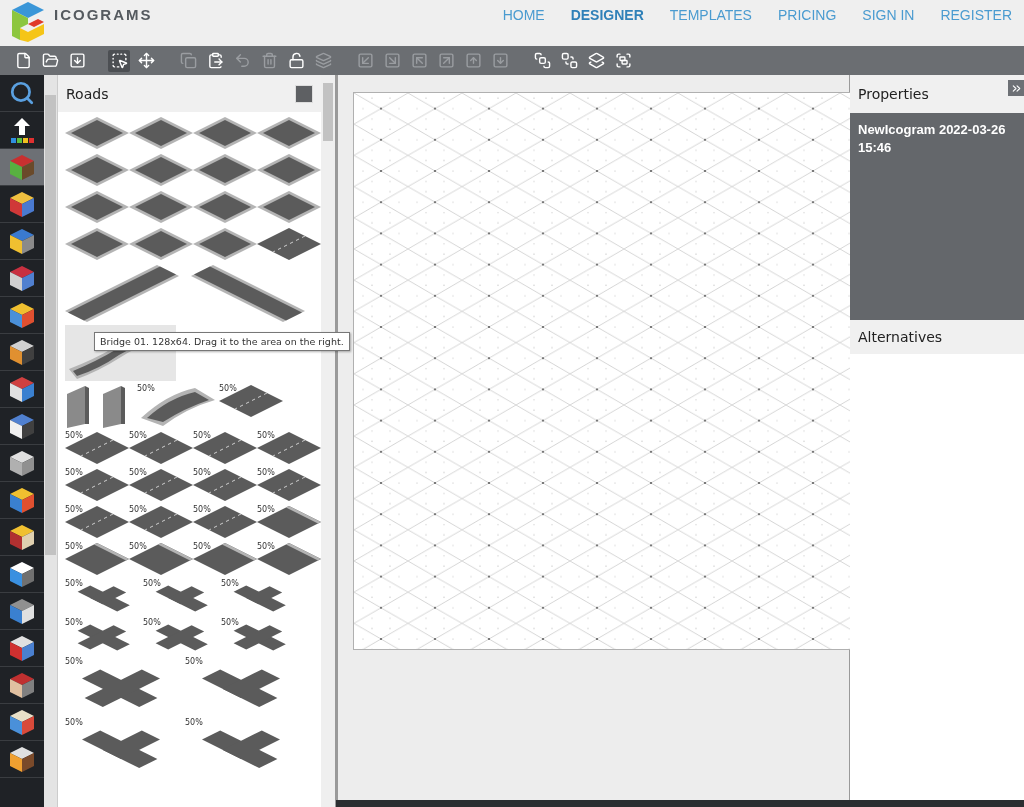 The image size is (1024, 807). I want to click on open-folder-icon, so click(50, 60).